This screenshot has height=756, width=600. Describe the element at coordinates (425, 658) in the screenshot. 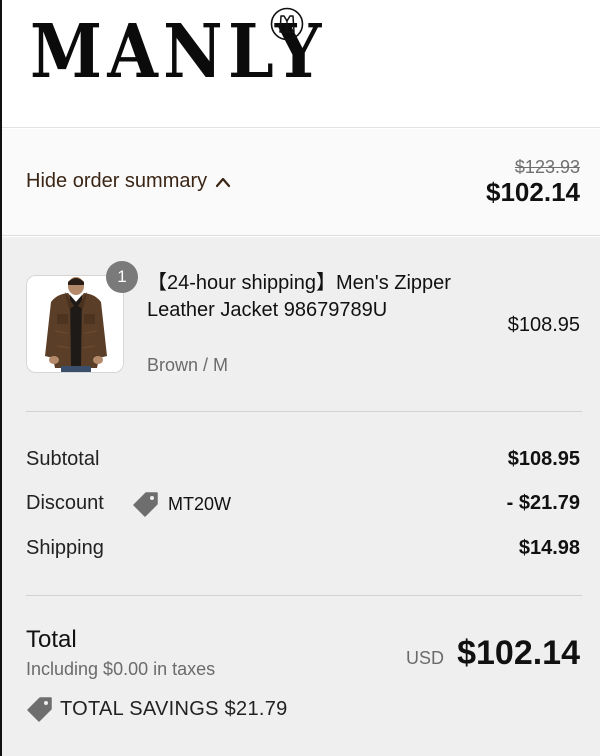

I see `currency-code: USD` at that location.